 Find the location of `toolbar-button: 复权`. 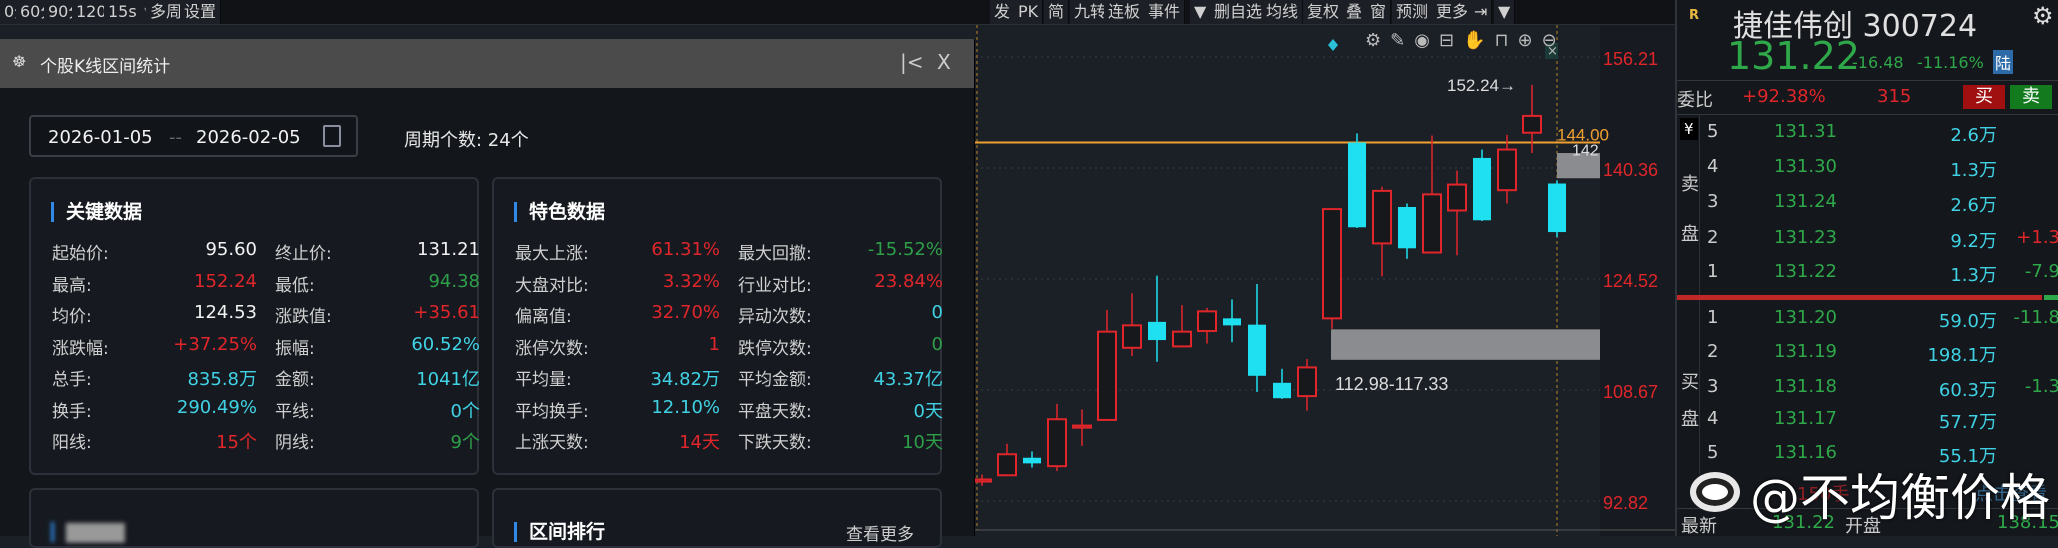

toolbar-button: 复权 is located at coordinates (1324, 12).